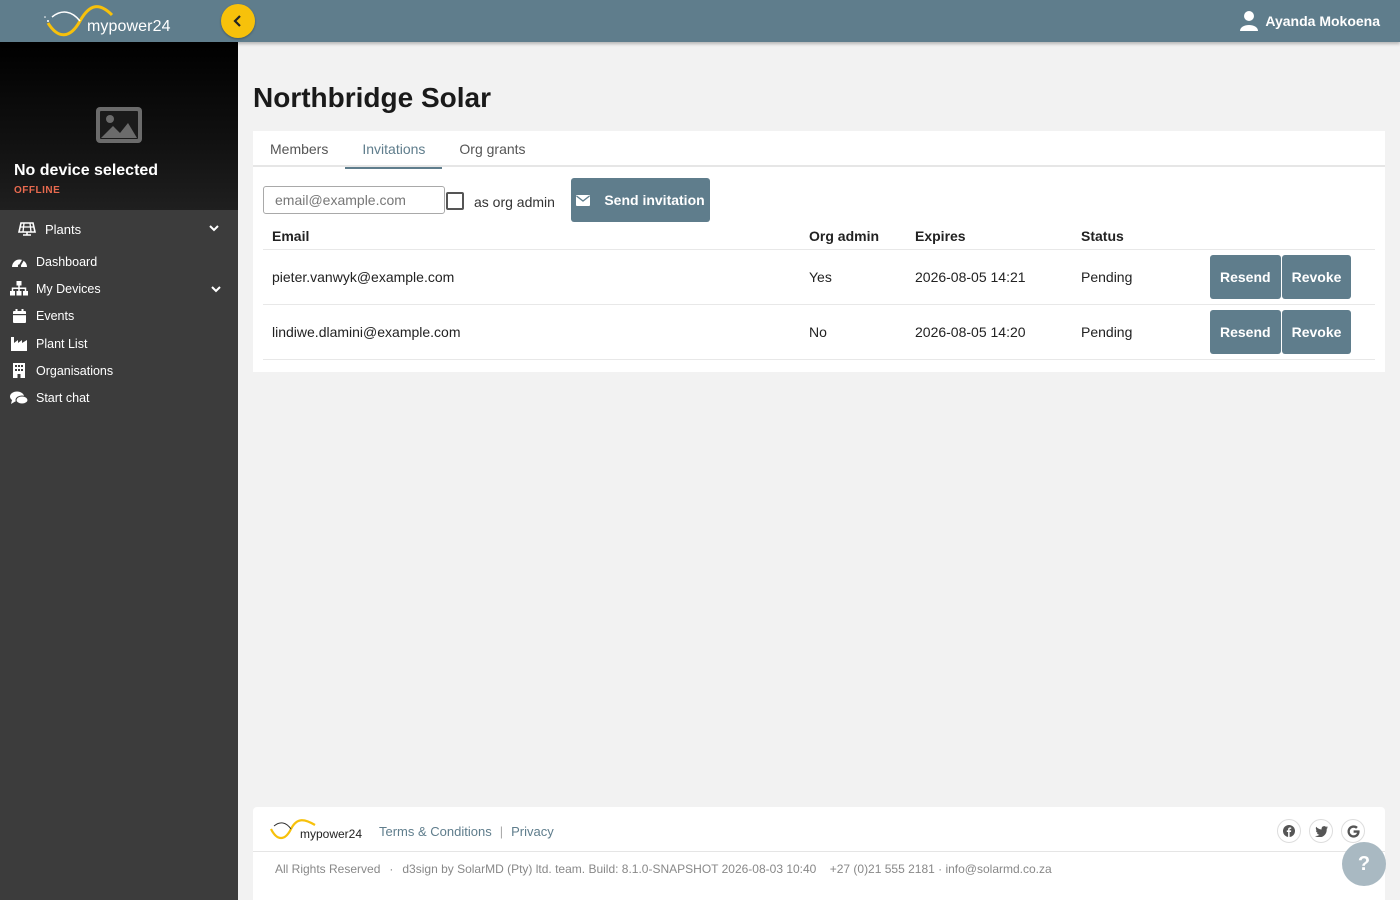 The image size is (1400, 900). I want to click on rights-text: All Rights Reserved, so click(328, 869).